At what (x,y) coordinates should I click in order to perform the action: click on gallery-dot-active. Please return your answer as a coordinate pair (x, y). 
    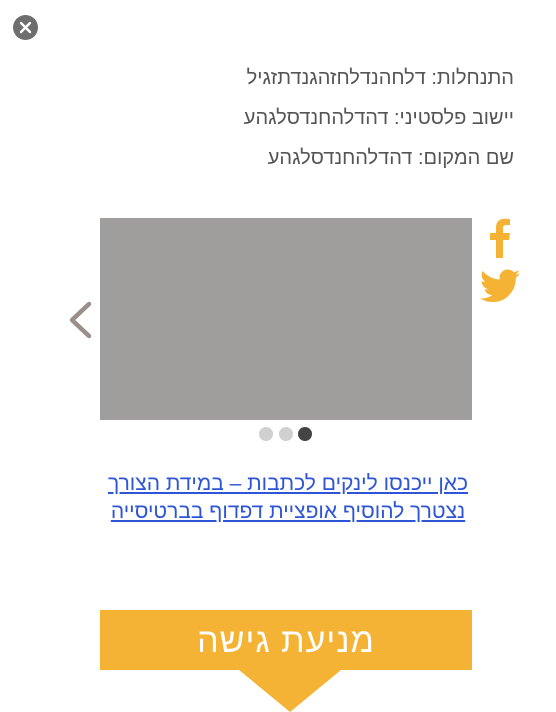
    Looking at the image, I should click on (305, 434).